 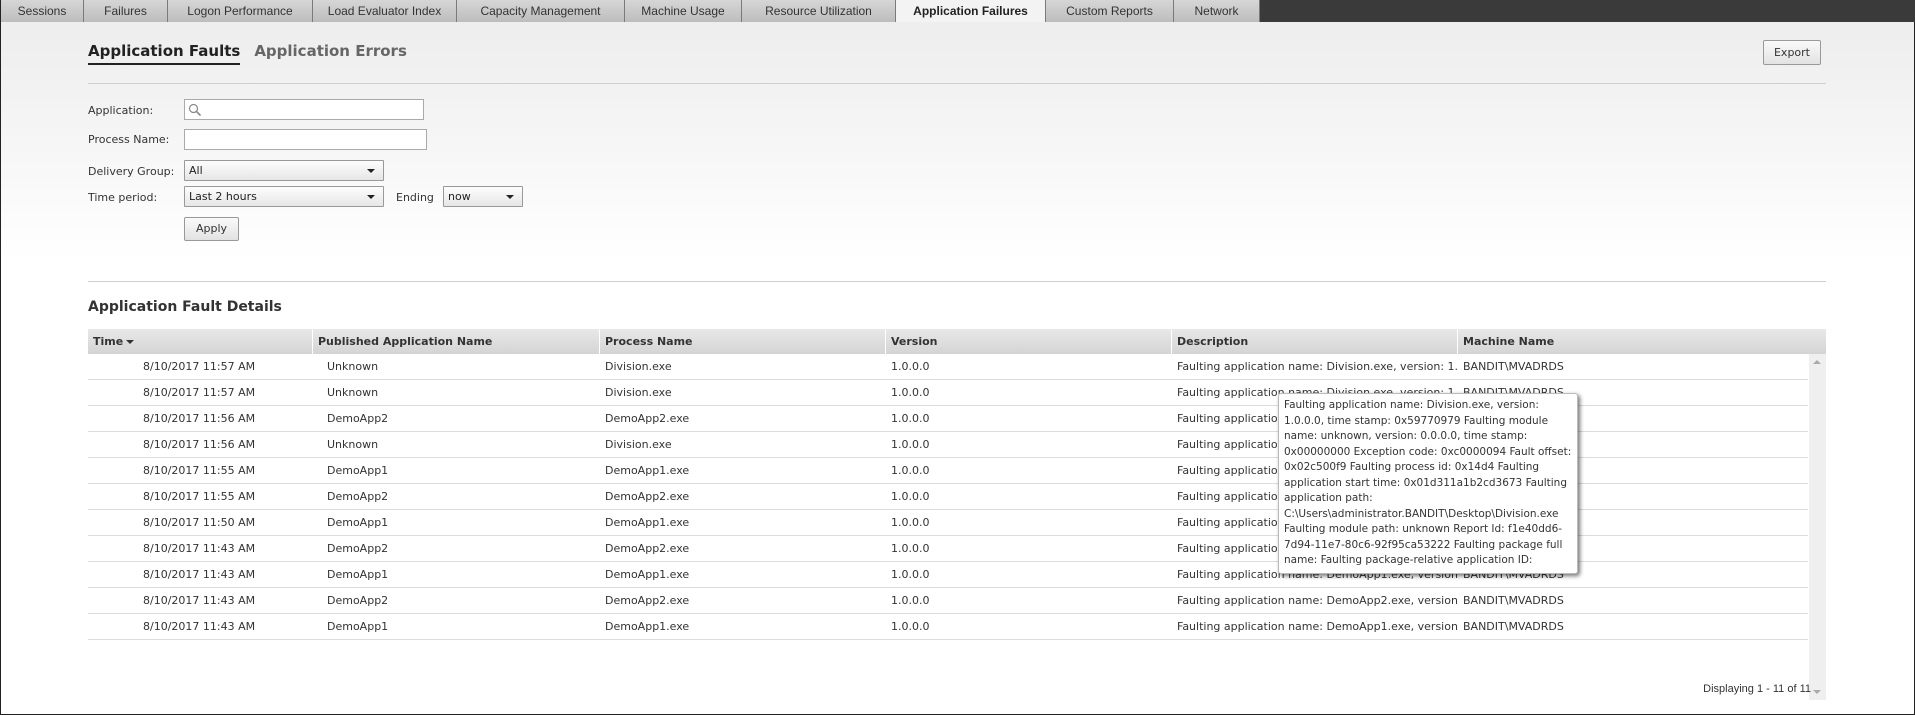 What do you see at coordinates (683, 11) in the screenshot?
I see `tab-machine-usage: Machine Usage` at bounding box center [683, 11].